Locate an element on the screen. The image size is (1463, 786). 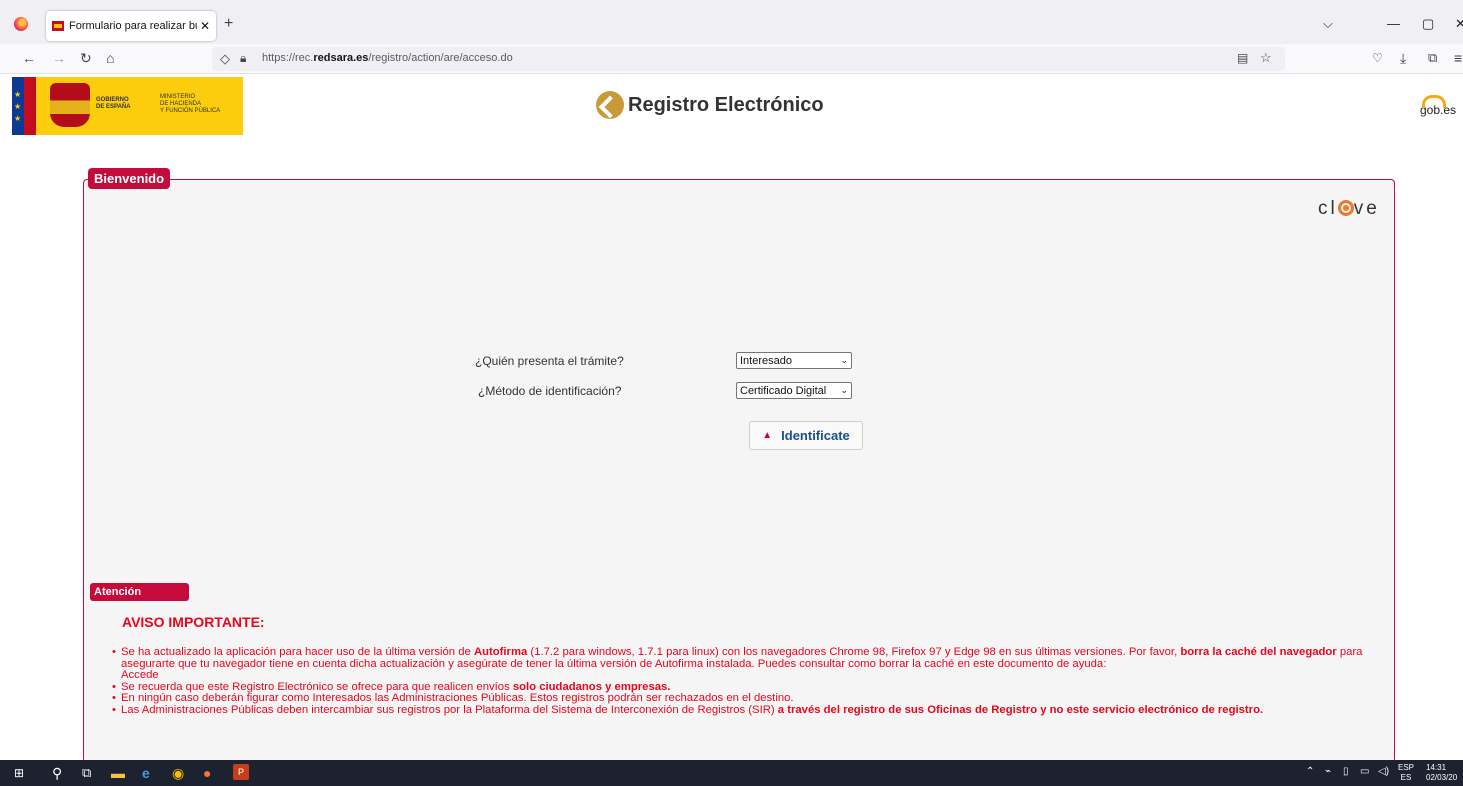
gob-es-logo: gob.es is located at coordinates (1438, 106).